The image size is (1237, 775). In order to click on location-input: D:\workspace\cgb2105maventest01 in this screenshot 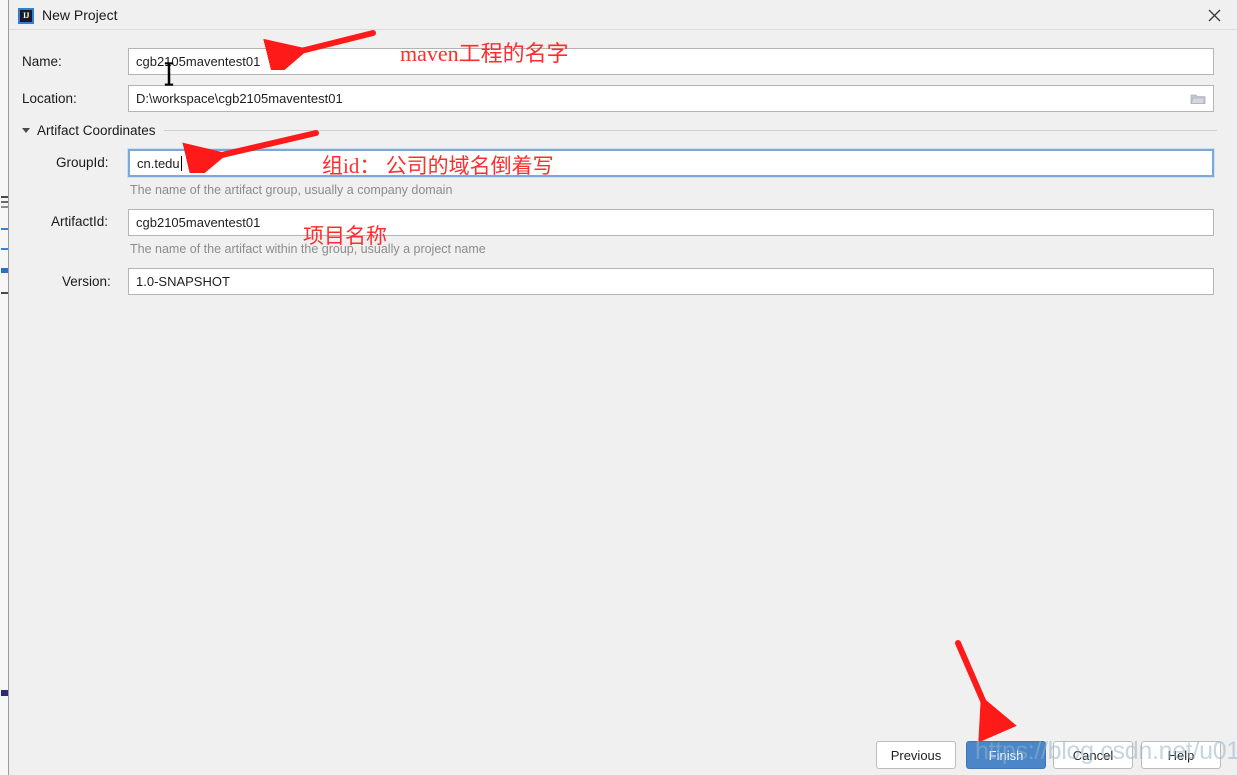, I will do `click(671, 98)`.